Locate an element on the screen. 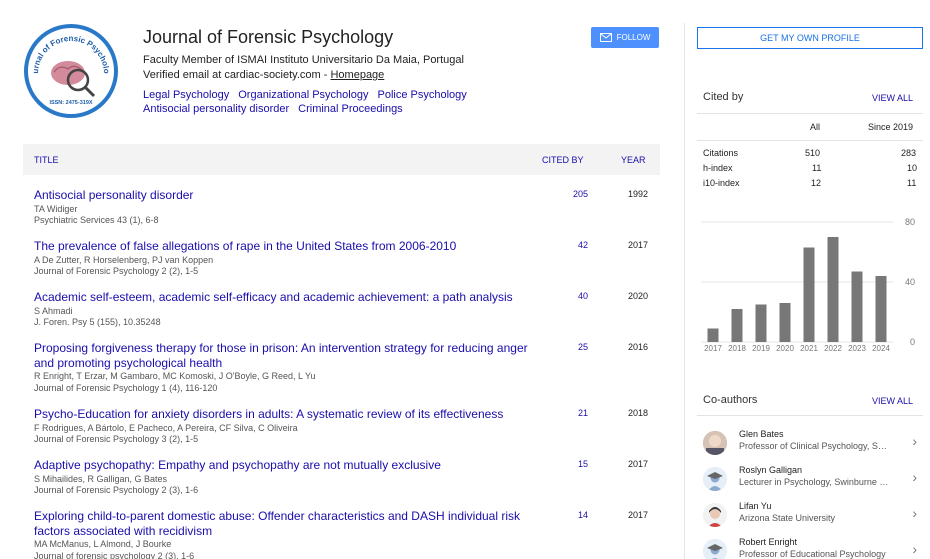 The image size is (930, 559). y-tick-label: 80 is located at coordinates (910, 222).